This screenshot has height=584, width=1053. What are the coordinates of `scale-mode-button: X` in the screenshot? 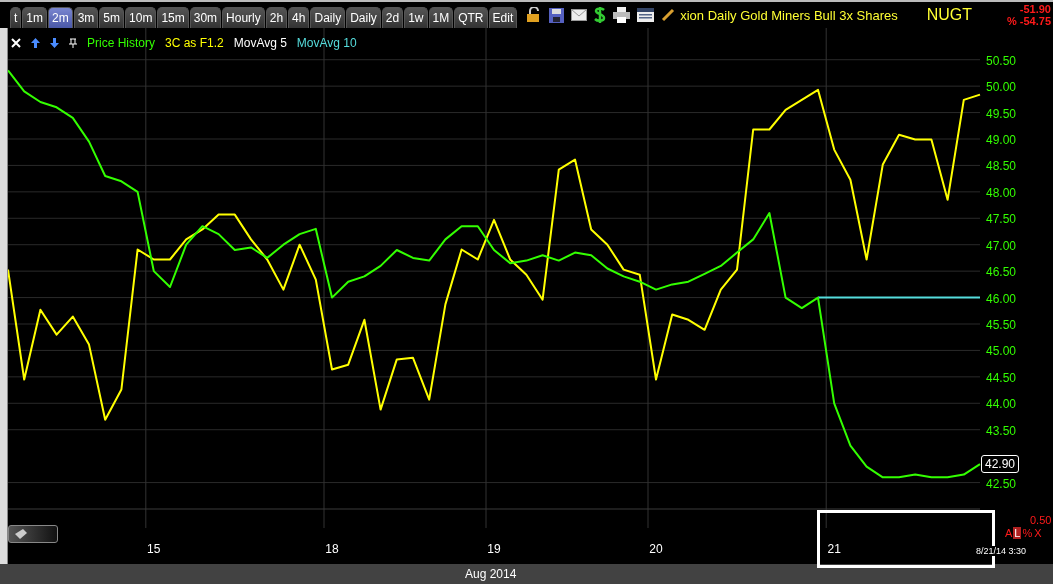 It's located at (1038, 533).